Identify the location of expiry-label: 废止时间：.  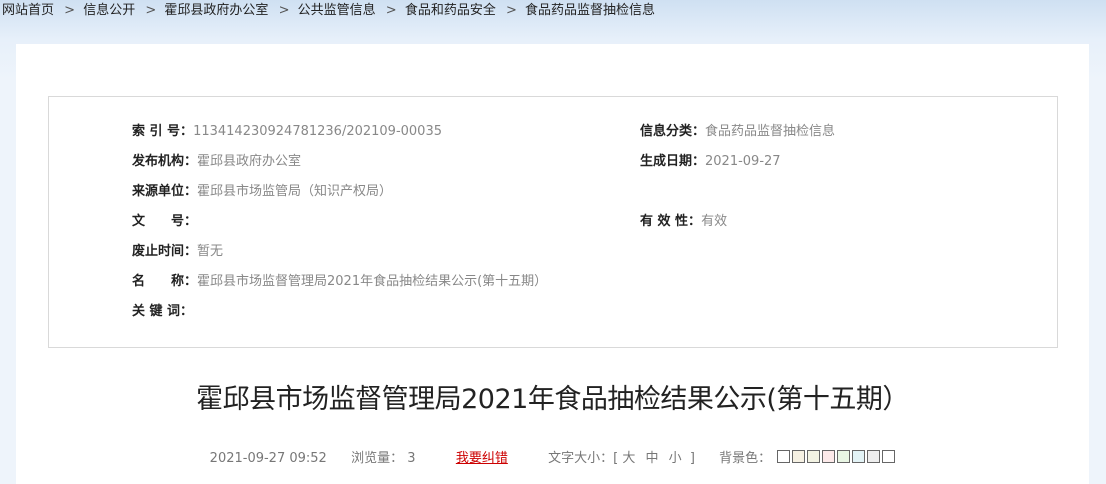
(165, 251).